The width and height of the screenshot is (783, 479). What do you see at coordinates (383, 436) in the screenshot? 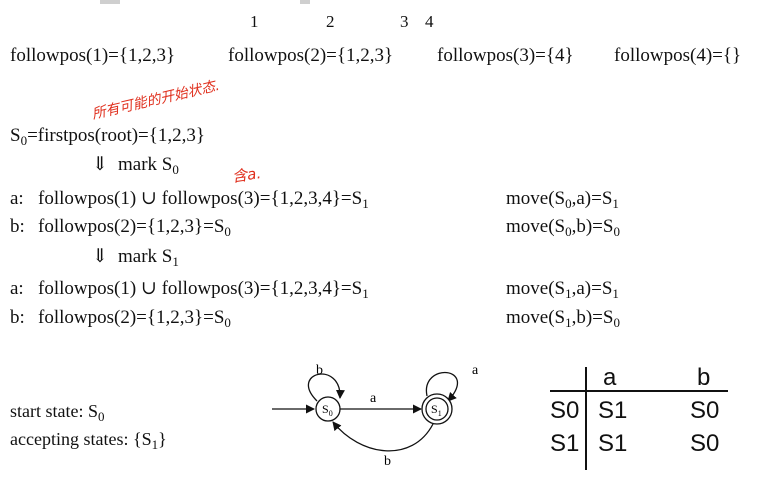
I see `edge-b` at bounding box center [383, 436].